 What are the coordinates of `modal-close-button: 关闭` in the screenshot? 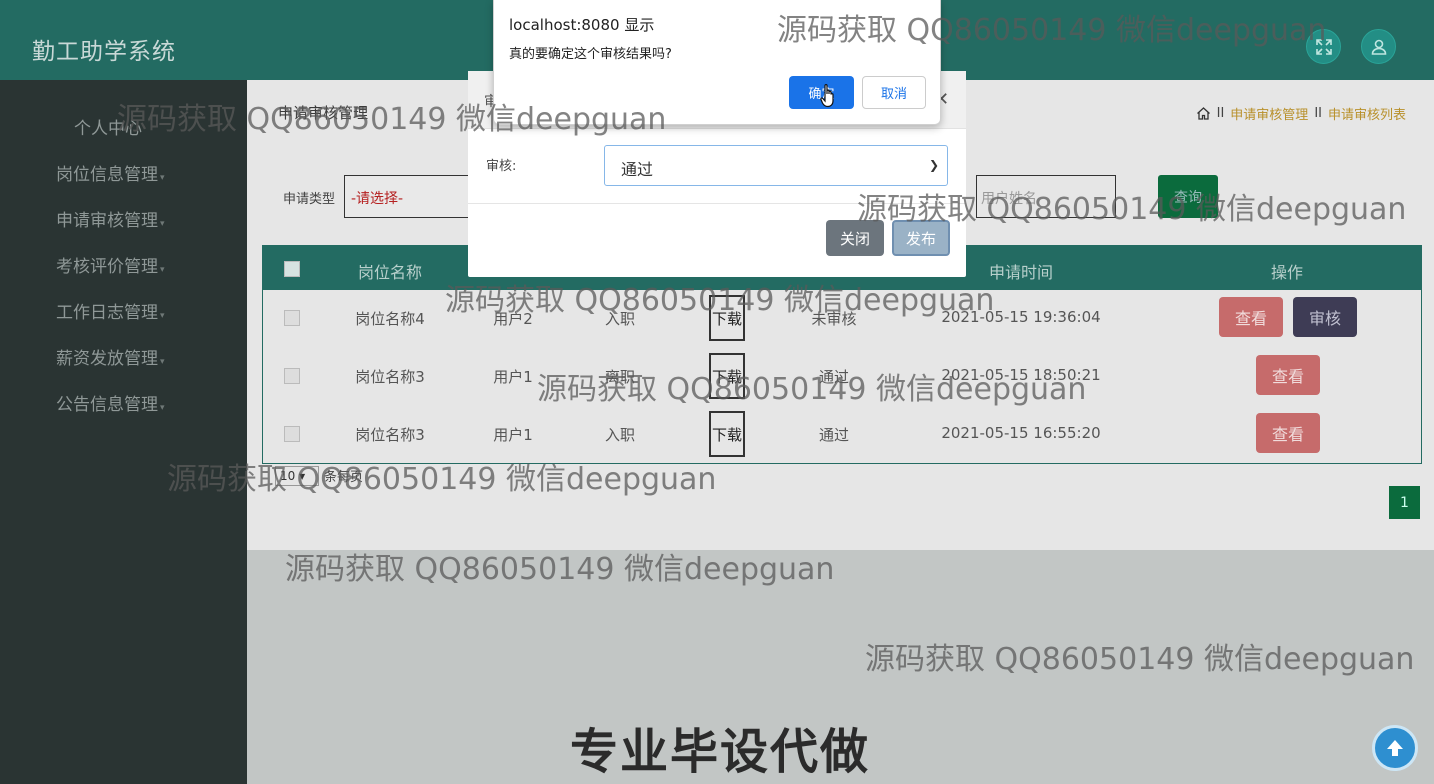 It's located at (855, 238).